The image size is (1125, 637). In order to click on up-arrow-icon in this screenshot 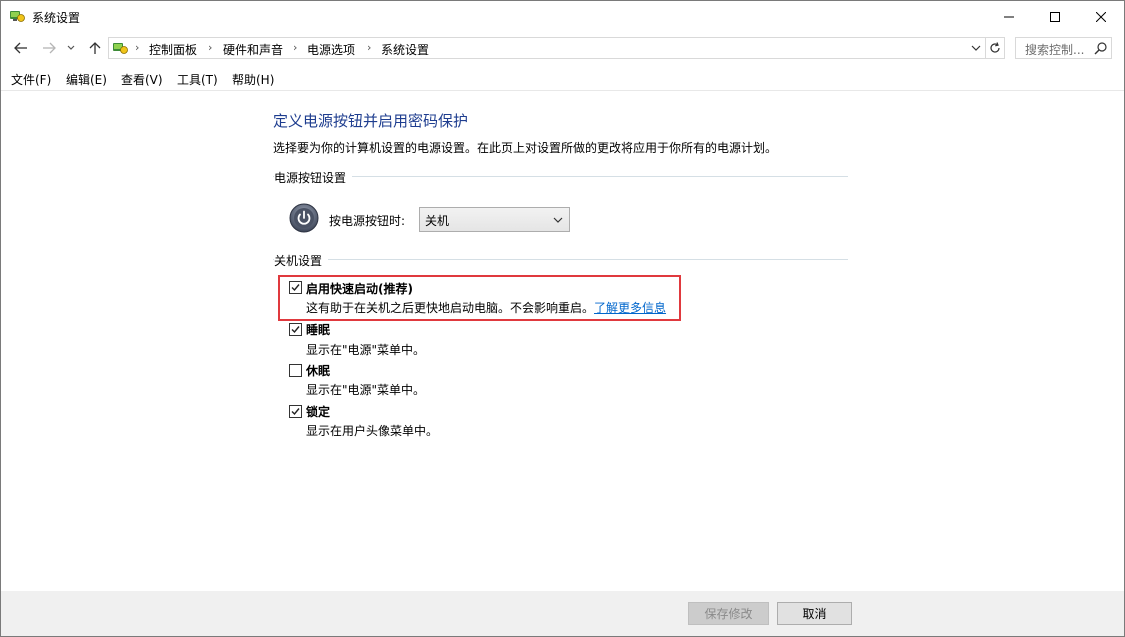, I will do `click(95, 48)`.